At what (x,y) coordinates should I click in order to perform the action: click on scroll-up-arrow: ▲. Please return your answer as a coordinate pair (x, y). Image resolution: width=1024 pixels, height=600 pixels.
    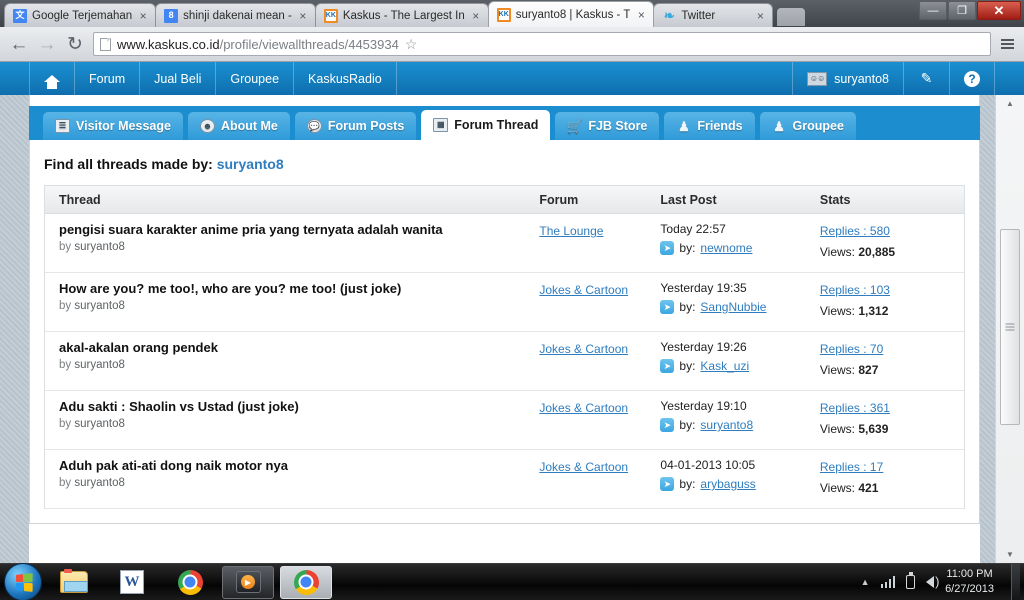
    Looking at the image, I should click on (1010, 103).